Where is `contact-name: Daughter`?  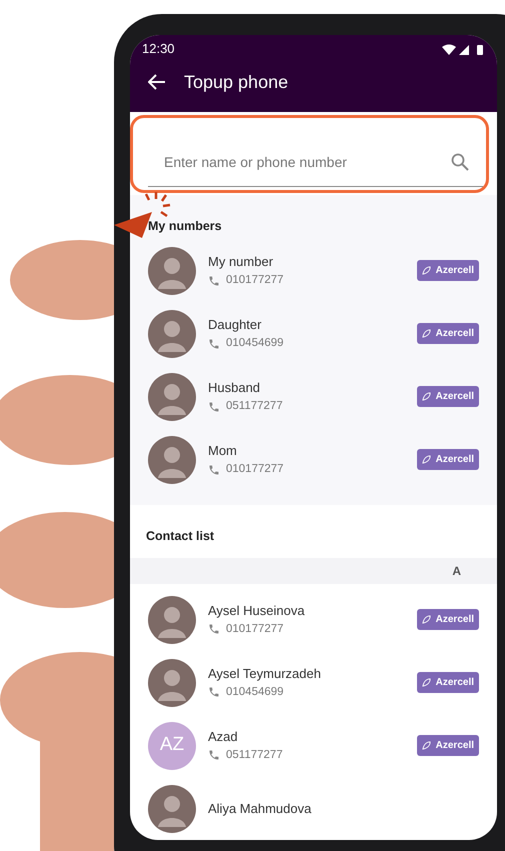 contact-name: Daughter is located at coordinates (235, 325).